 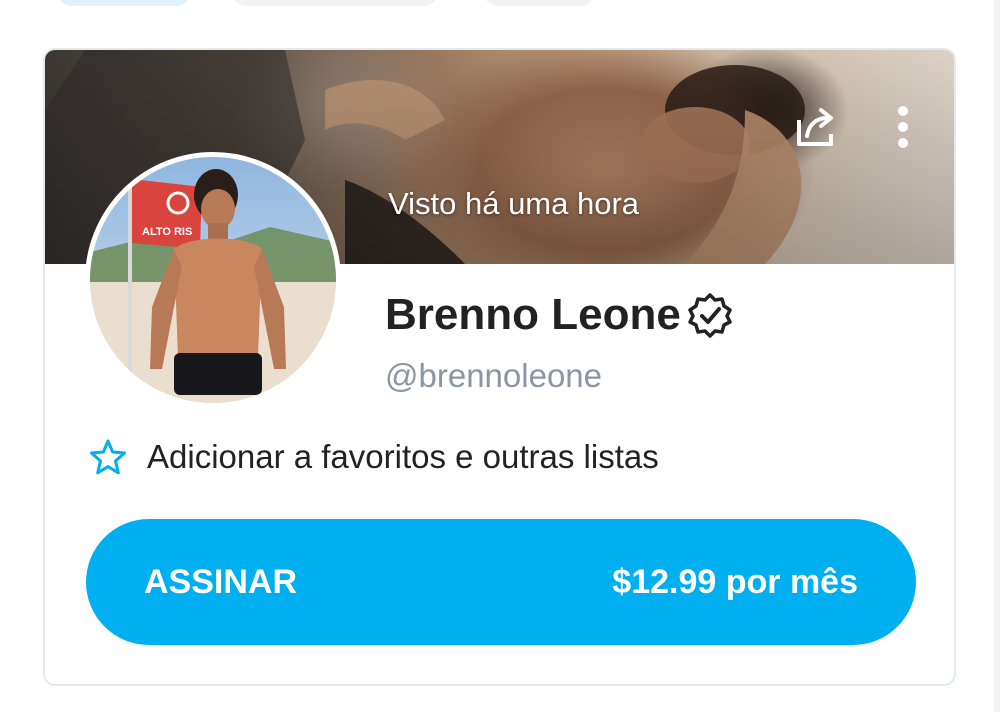 I want to click on more-vertical-icon, so click(x=903, y=127).